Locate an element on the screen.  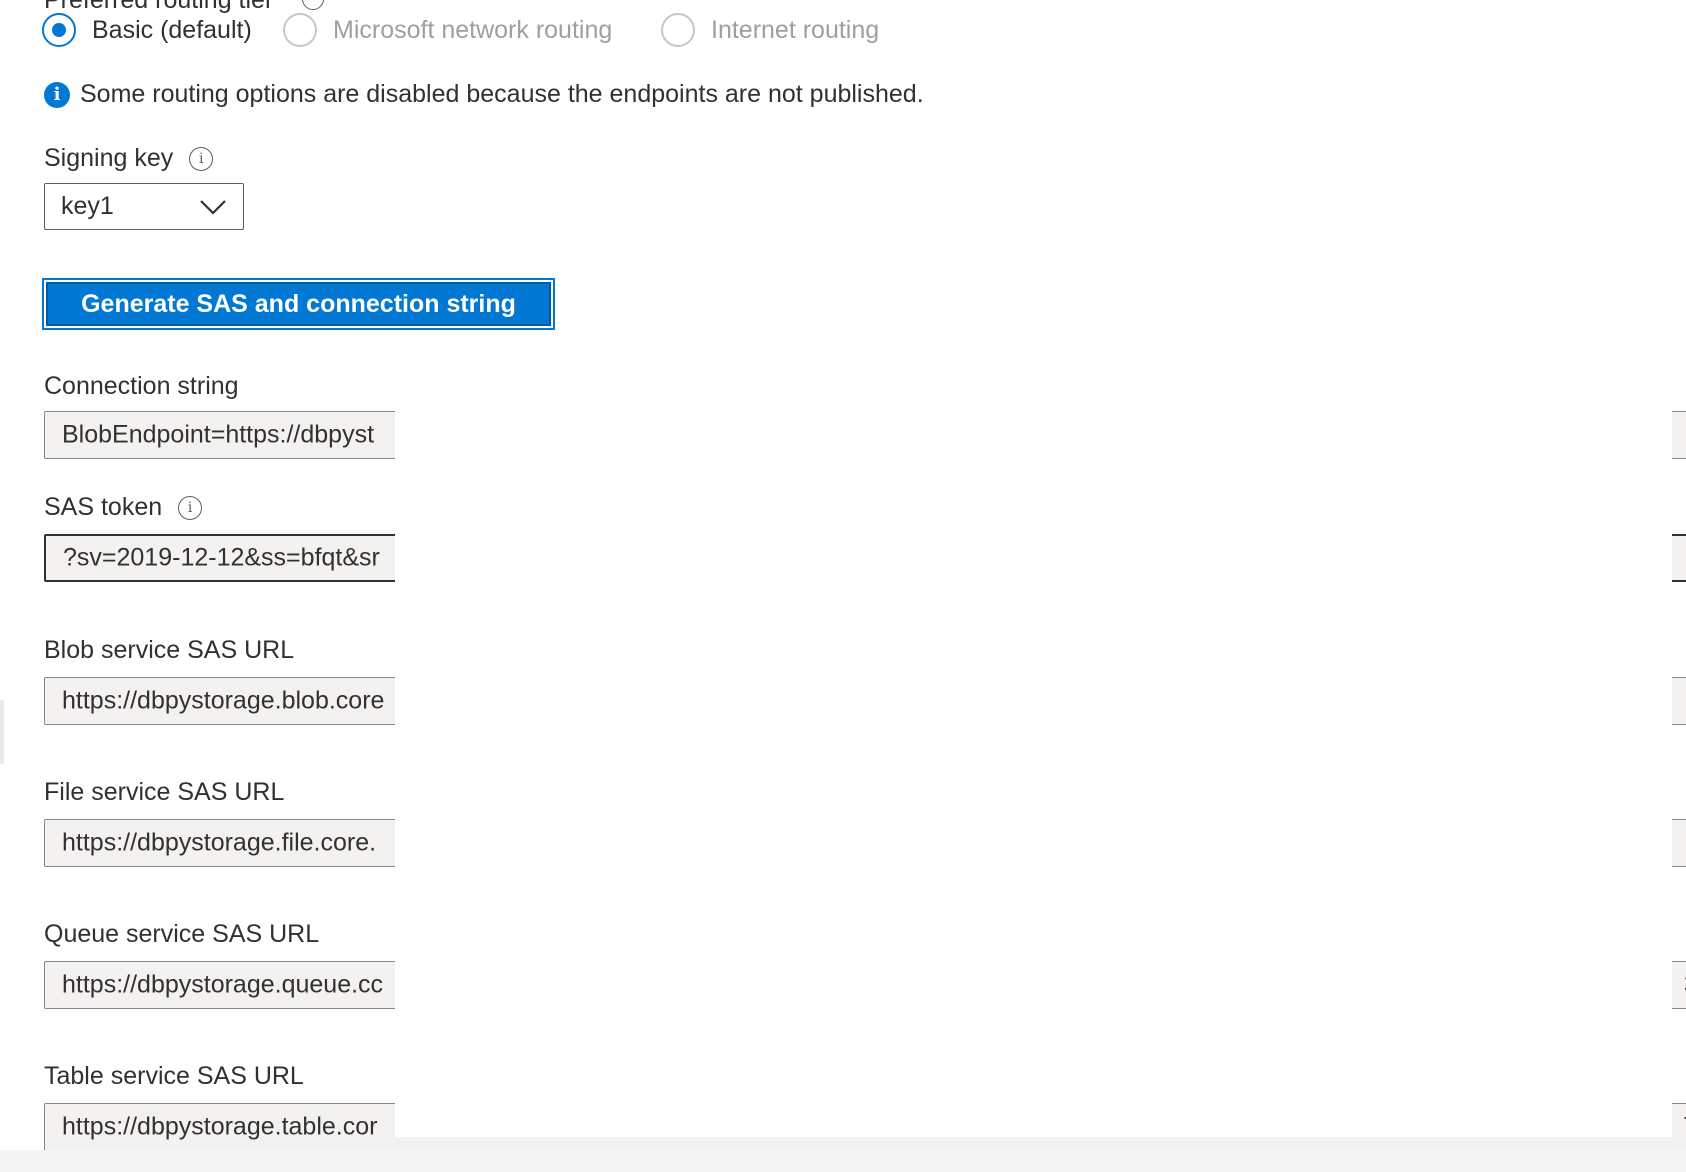
table-url-label-text: Table service SAS URL is located at coordinates (174, 1076).